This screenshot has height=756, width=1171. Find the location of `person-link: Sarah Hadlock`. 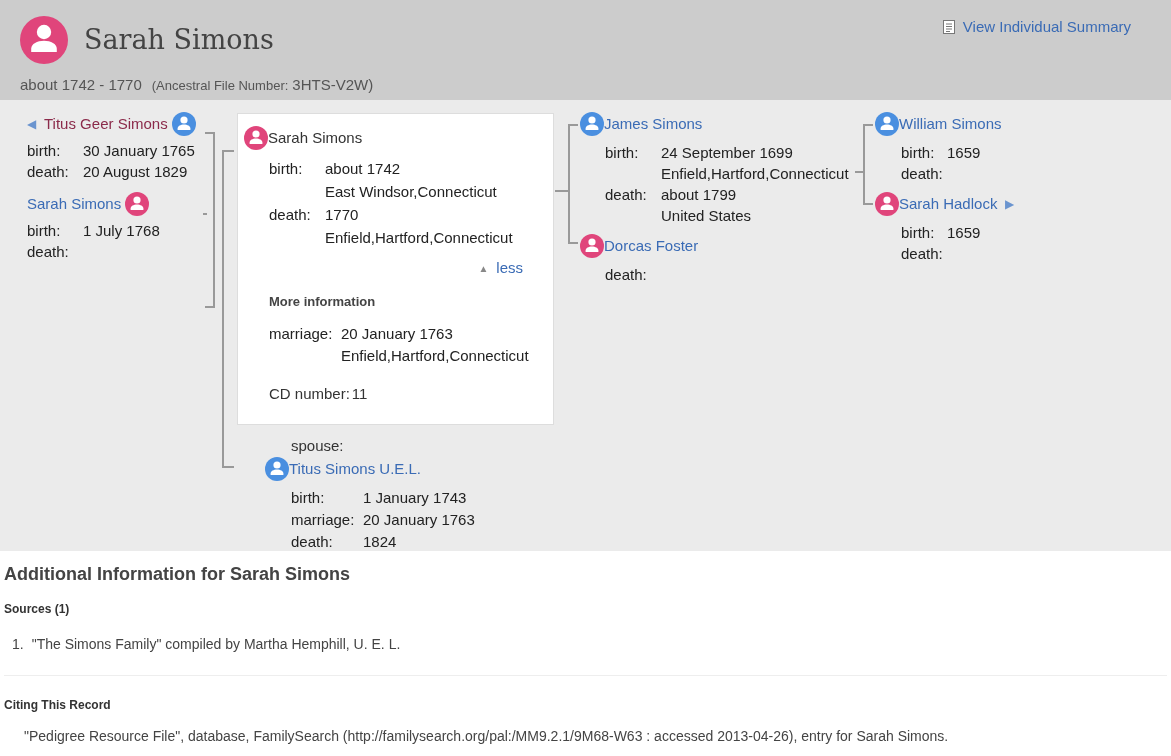

person-link: Sarah Hadlock is located at coordinates (948, 204).